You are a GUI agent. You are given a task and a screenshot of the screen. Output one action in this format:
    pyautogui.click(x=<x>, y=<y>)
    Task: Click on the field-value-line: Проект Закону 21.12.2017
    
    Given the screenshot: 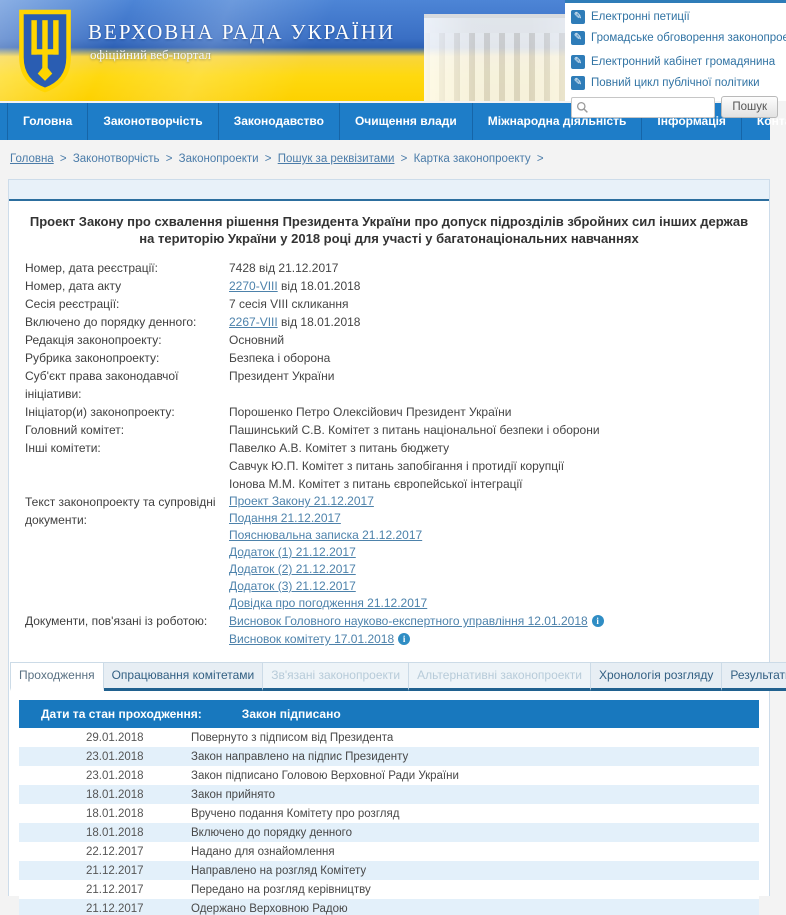 What is the action you would take?
    pyautogui.click(x=499, y=501)
    